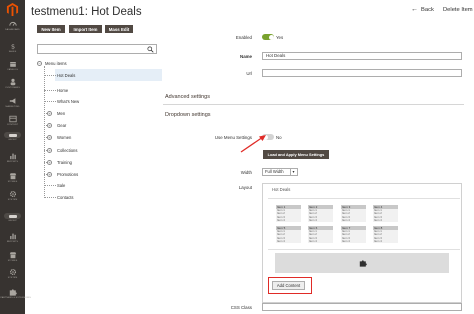  What do you see at coordinates (427, 10) in the screenshot?
I see `back-label: Back` at bounding box center [427, 10].